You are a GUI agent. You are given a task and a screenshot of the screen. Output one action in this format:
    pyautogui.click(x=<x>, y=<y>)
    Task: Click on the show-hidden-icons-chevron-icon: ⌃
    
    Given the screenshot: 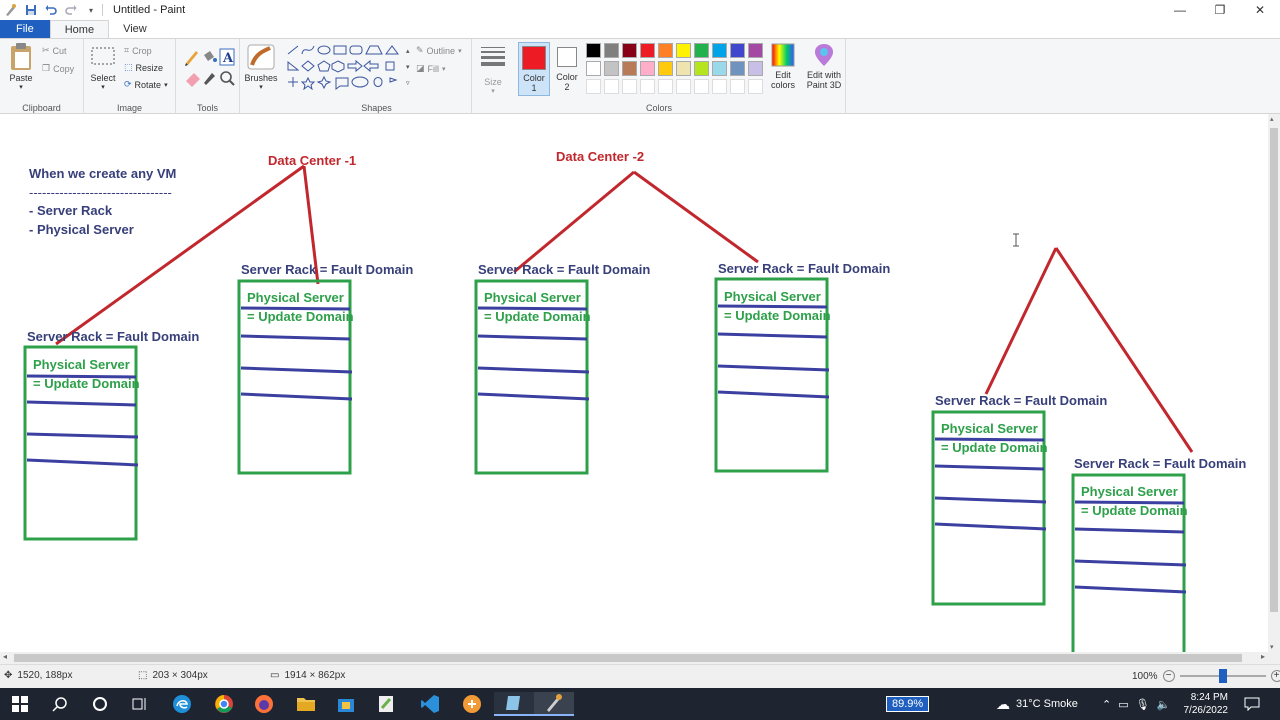 What is the action you would take?
    pyautogui.click(x=1106, y=704)
    